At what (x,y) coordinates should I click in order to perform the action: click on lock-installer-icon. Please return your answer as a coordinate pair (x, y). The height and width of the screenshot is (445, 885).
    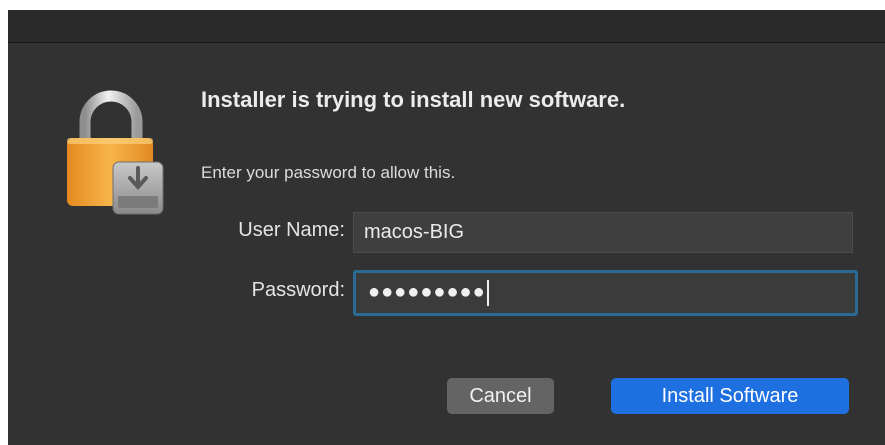
    Looking at the image, I should click on (118, 153).